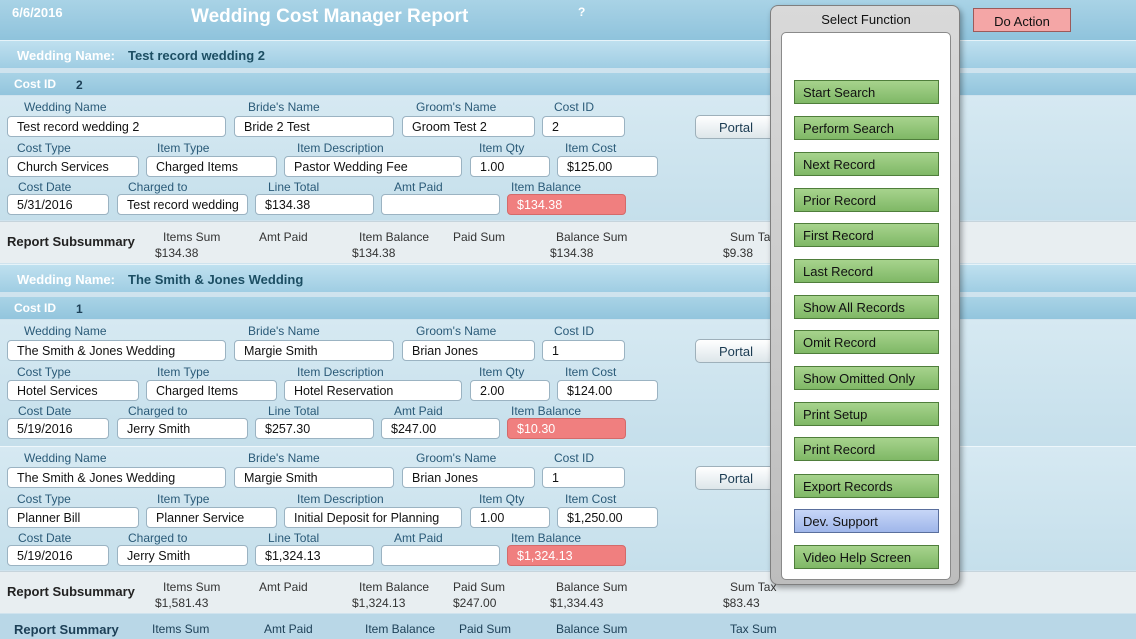 The image size is (1136, 639). Describe the element at coordinates (592, 629) in the screenshot. I see `summary-balance-sum-label: Balance Sum` at that location.